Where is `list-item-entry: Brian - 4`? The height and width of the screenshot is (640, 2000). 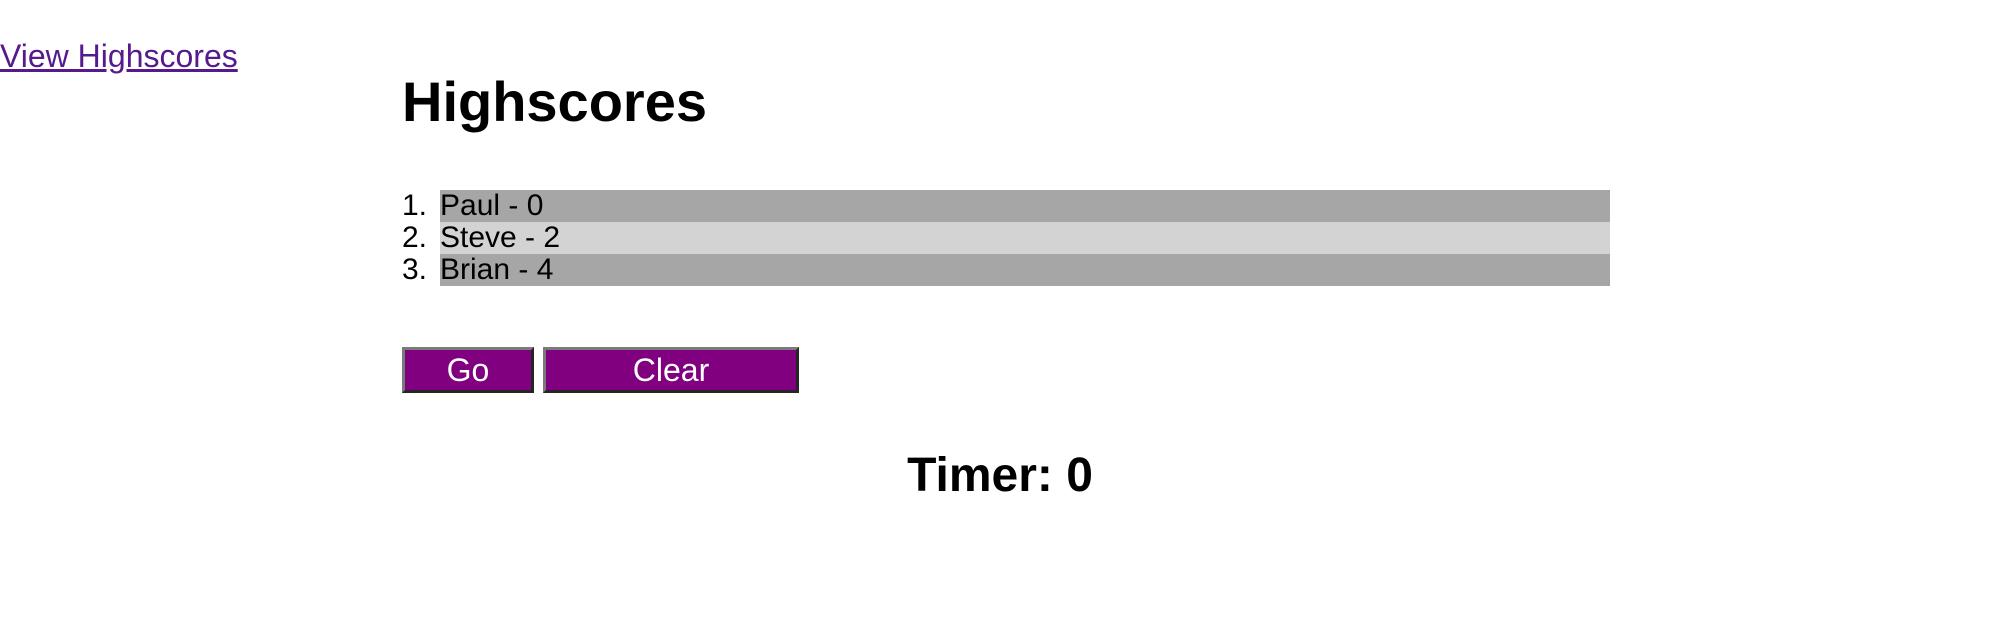 list-item-entry: Brian - 4 is located at coordinates (1025, 270).